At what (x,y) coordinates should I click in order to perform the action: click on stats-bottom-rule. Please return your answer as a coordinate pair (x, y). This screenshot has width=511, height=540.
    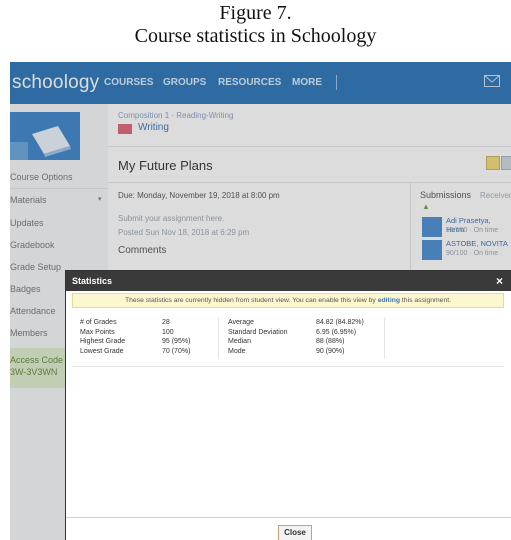
    Looking at the image, I should click on (288, 366).